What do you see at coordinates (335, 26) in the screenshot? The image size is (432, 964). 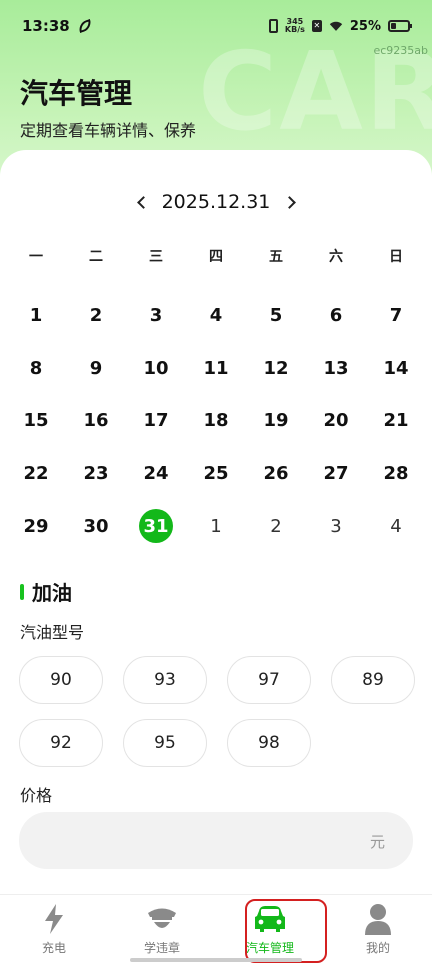 I see `wifi-icon` at bounding box center [335, 26].